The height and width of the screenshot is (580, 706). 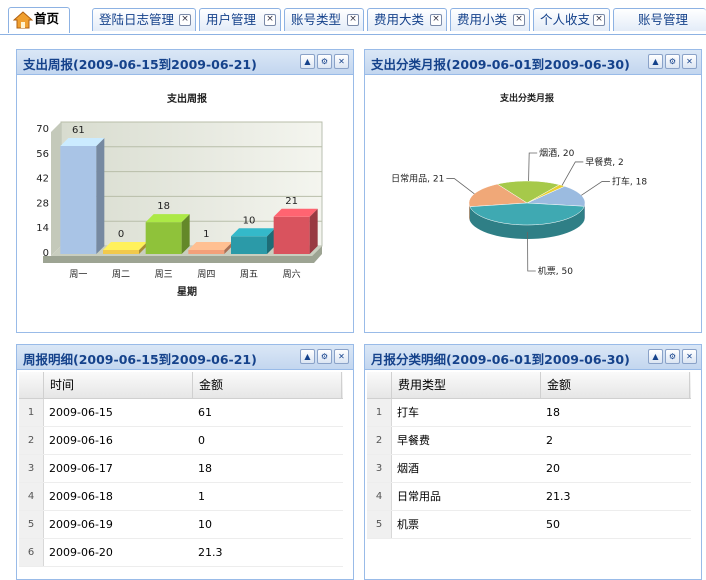 What do you see at coordinates (78, 130) in the screenshot?
I see `bar-value-label: 61` at bounding box center [78, 130].